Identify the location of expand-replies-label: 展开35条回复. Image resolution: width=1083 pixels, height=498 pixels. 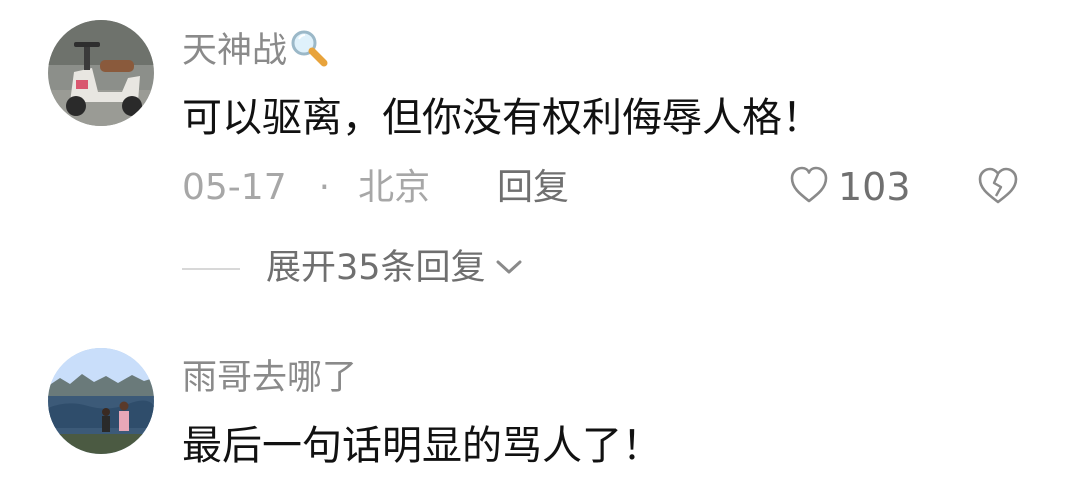
(376, 268).